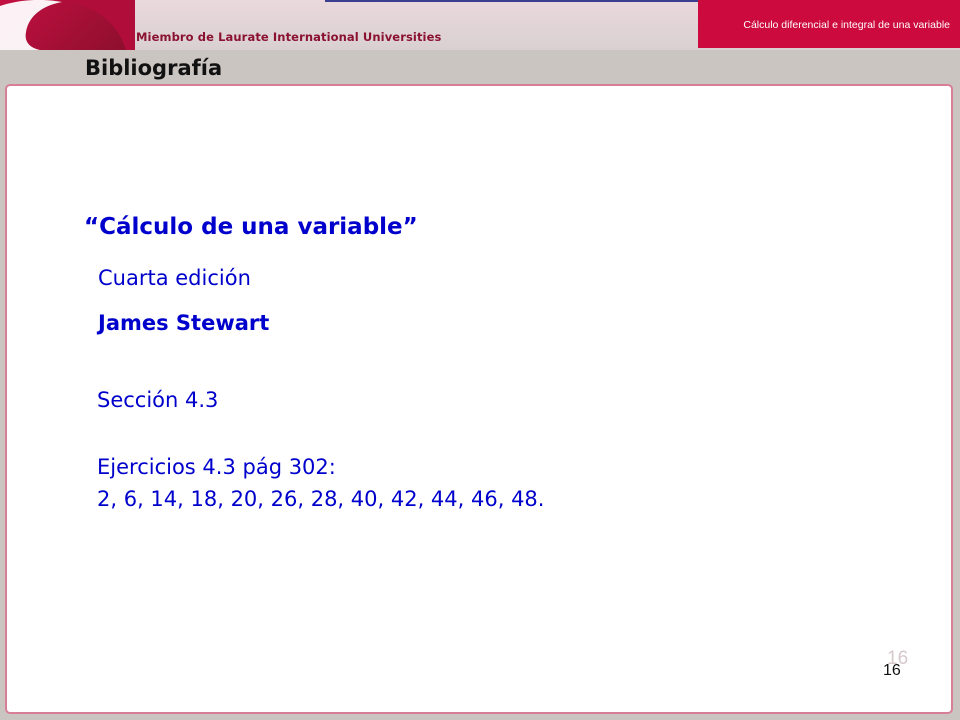  What do you see at coordinates (154, 68) in the screenshot?
I see `slide-heading: Bibliografía` at bounding box center [154, 68].